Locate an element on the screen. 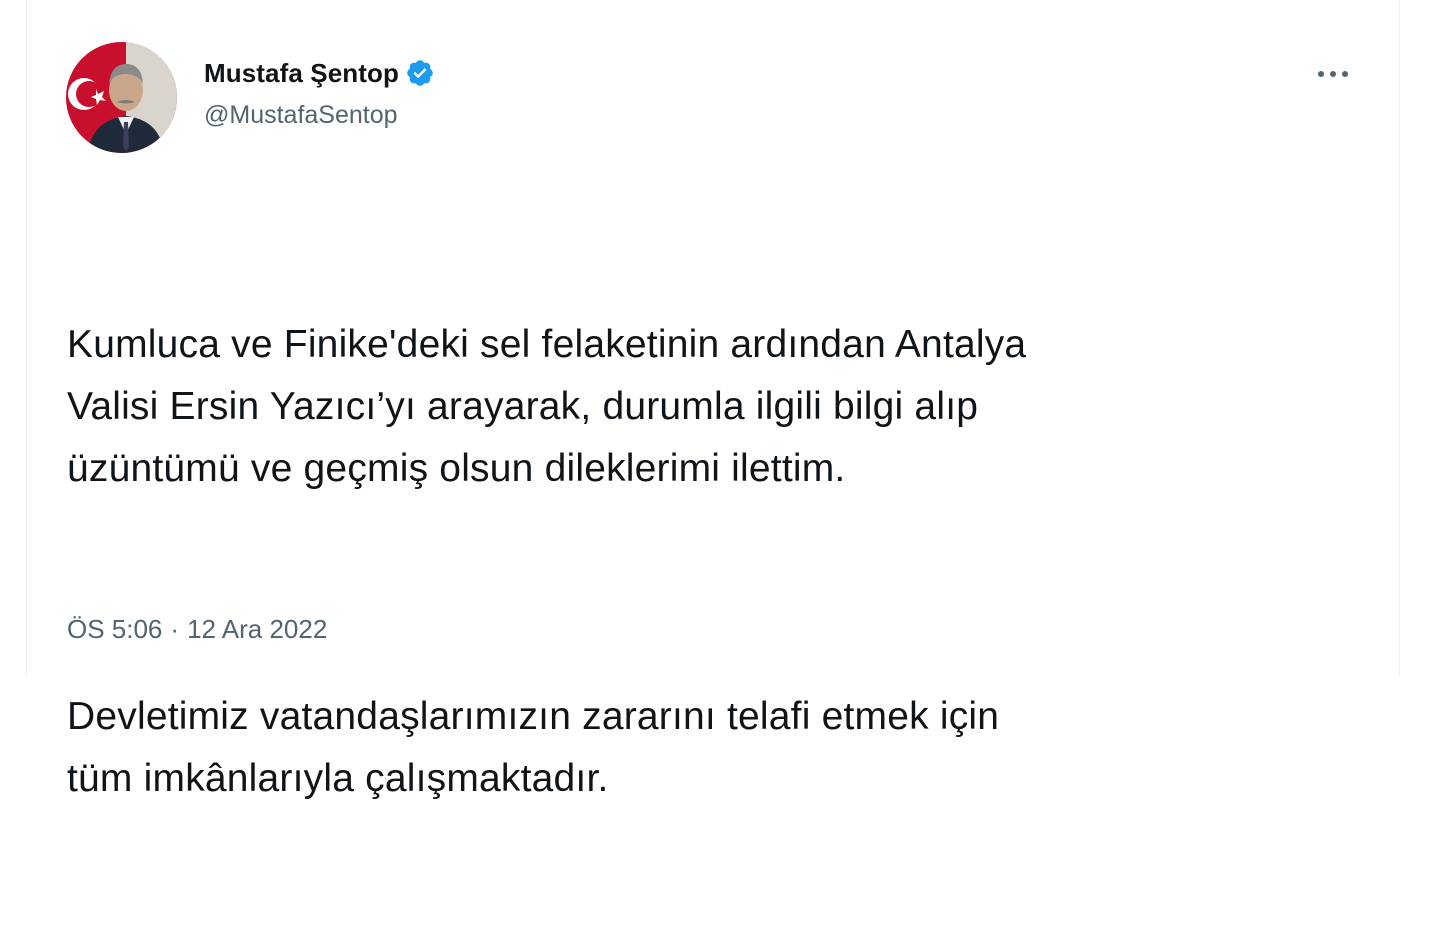 This screenshot has width=1446, height=934. more-options-button is located at coordinates (1333, 74).